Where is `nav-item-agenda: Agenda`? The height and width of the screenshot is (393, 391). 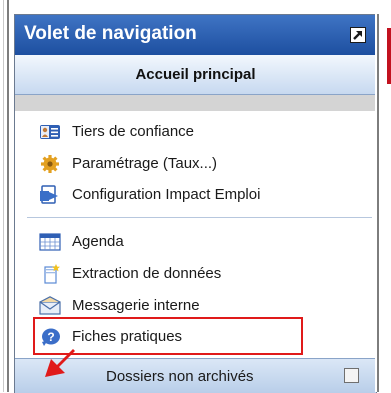 nav-item-agenda: Agenda is located at coordinates (195, 242).